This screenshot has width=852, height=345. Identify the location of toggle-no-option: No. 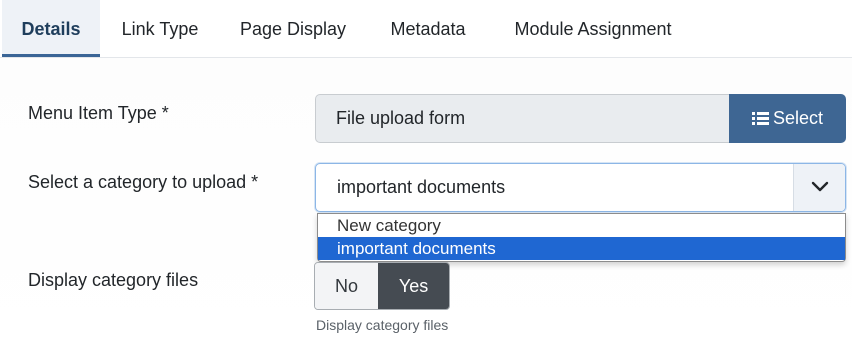
(347, 286).